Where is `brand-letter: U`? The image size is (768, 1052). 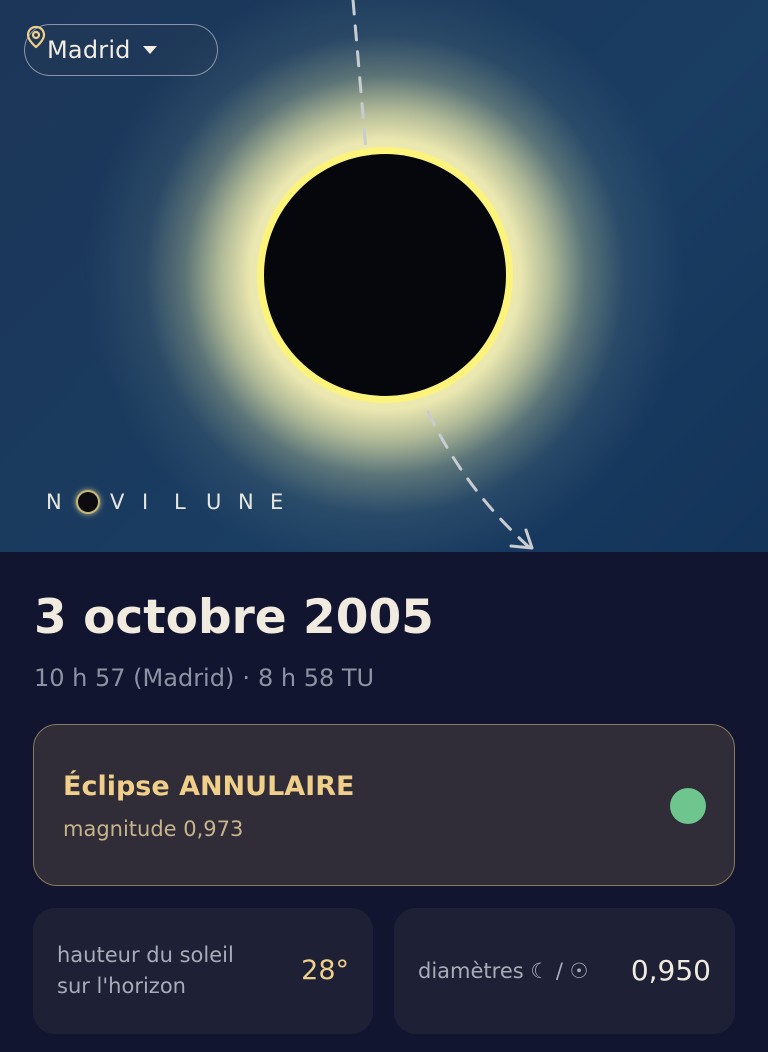
brand-letter: U is located at coordinates (214, 502).